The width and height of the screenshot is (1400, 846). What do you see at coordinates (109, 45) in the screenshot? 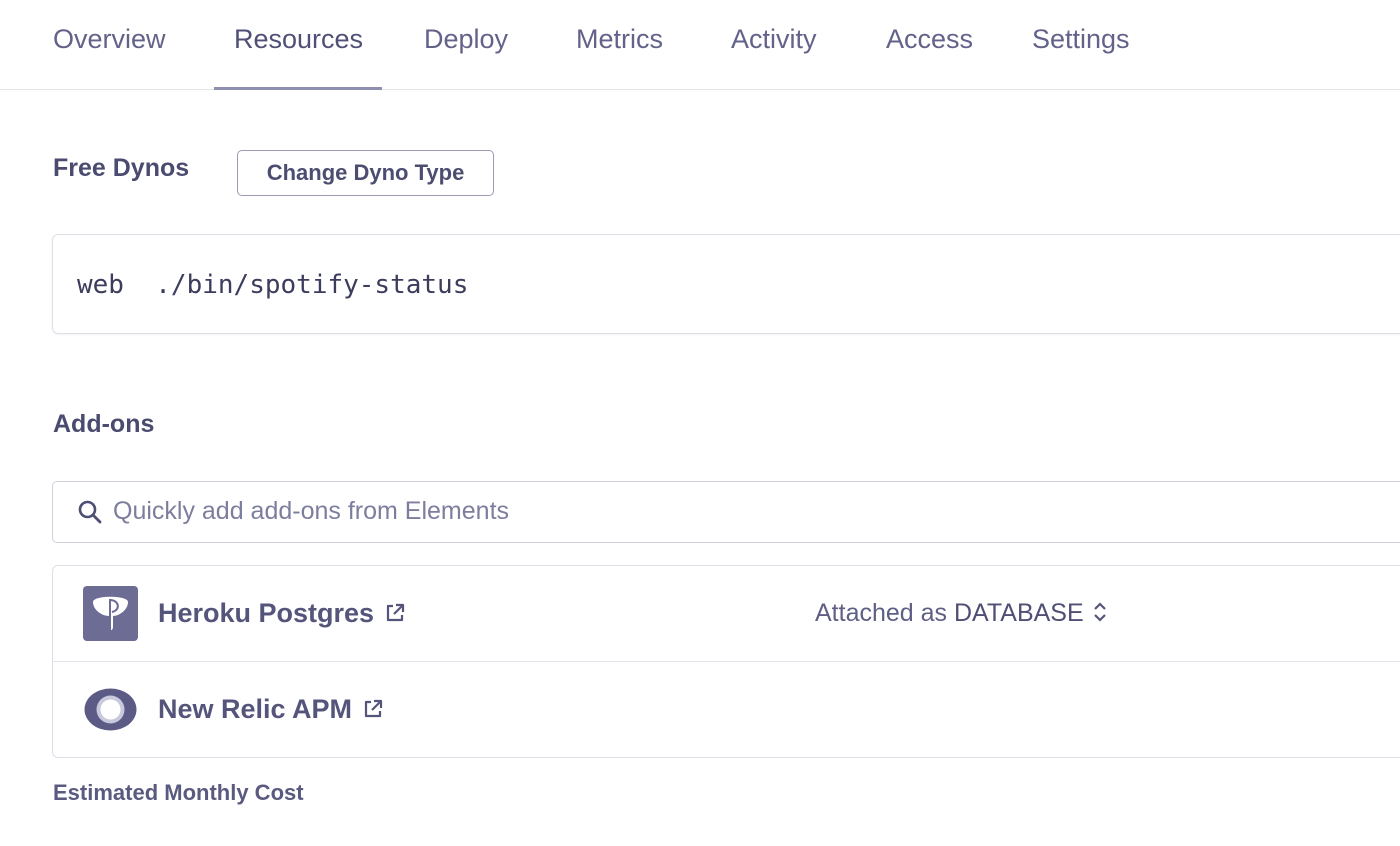
I see `tab-overview: Overview` at bounding box center [109, 45].